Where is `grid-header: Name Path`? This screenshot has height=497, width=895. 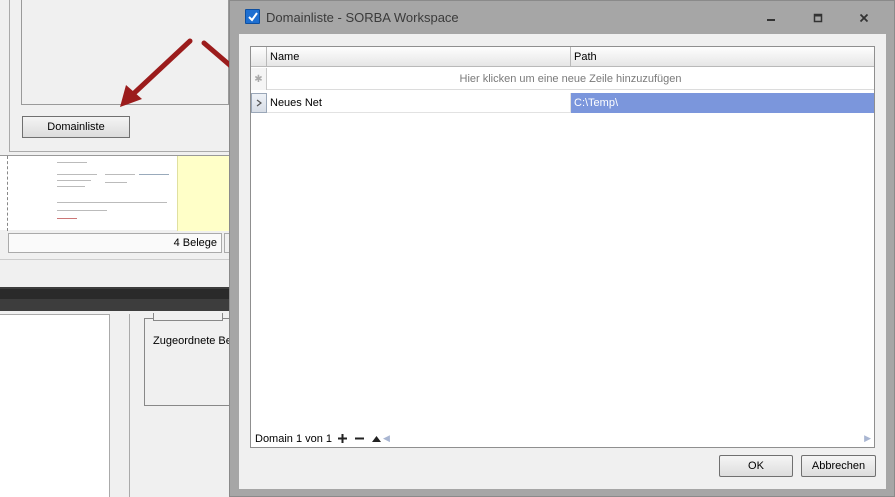
grid-header: Name Path is located at coordinates (562, 57).